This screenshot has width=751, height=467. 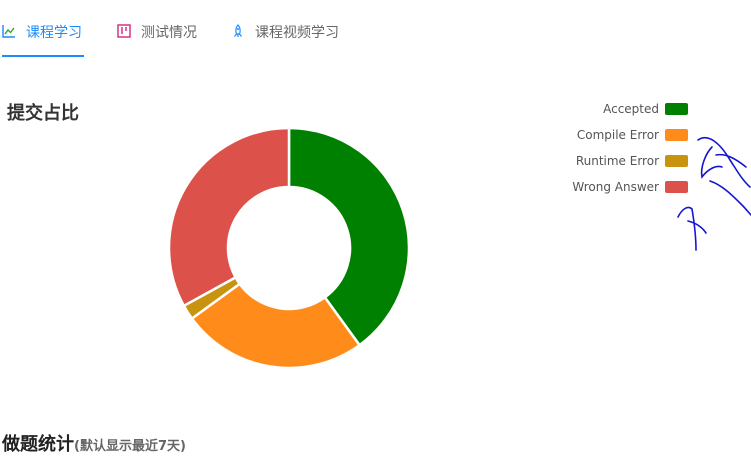 What do you see at coordinates (130, 446) in the screenshot?
I see `bottom-title-note: (默认显示最近7天)` at bounding box center [130, 446].